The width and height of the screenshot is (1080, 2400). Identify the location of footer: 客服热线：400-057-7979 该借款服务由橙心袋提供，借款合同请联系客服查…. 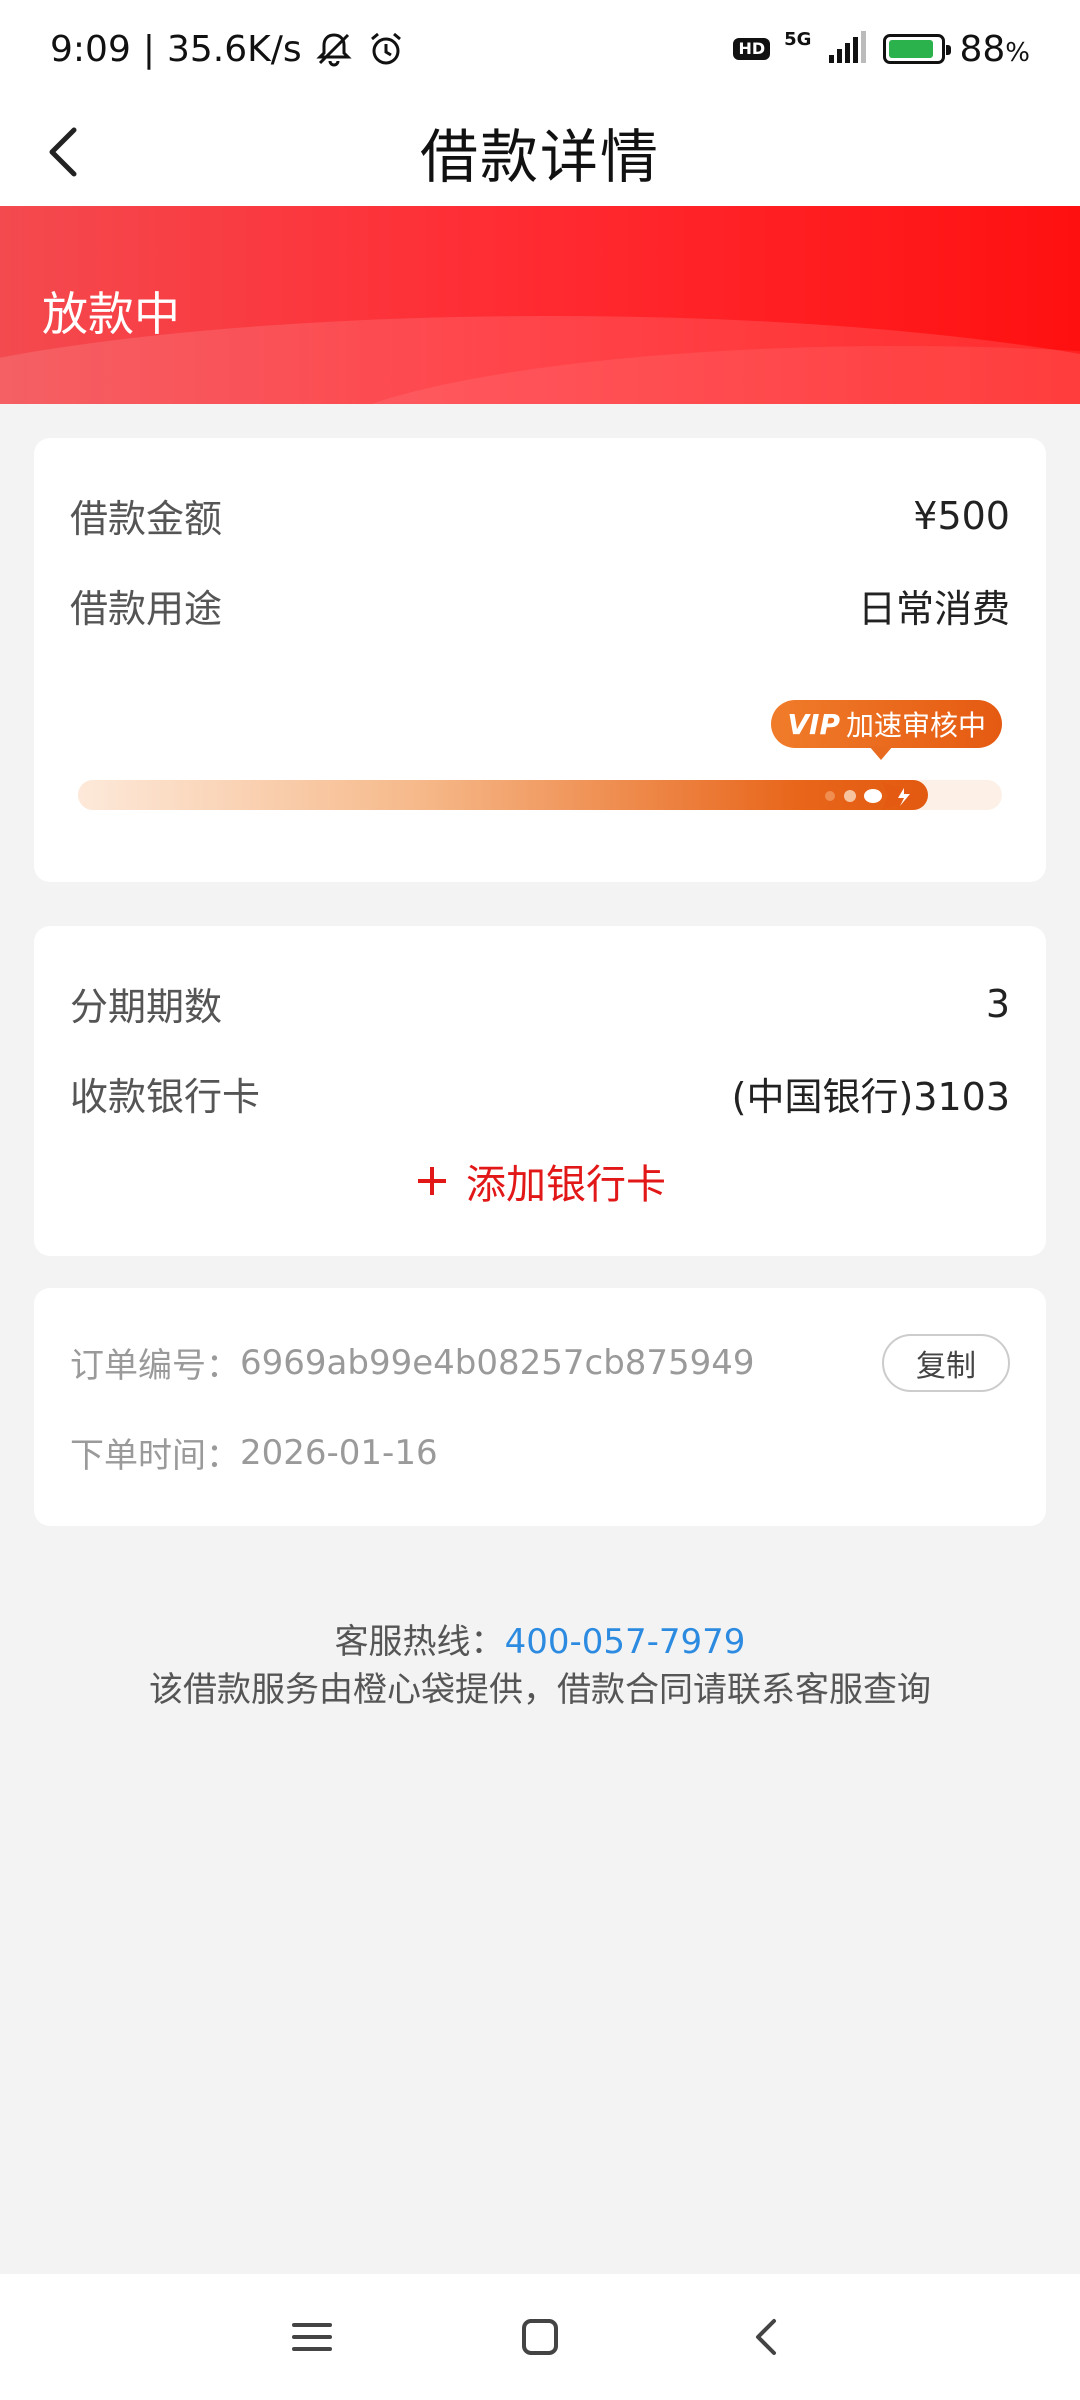
(540, 1666).